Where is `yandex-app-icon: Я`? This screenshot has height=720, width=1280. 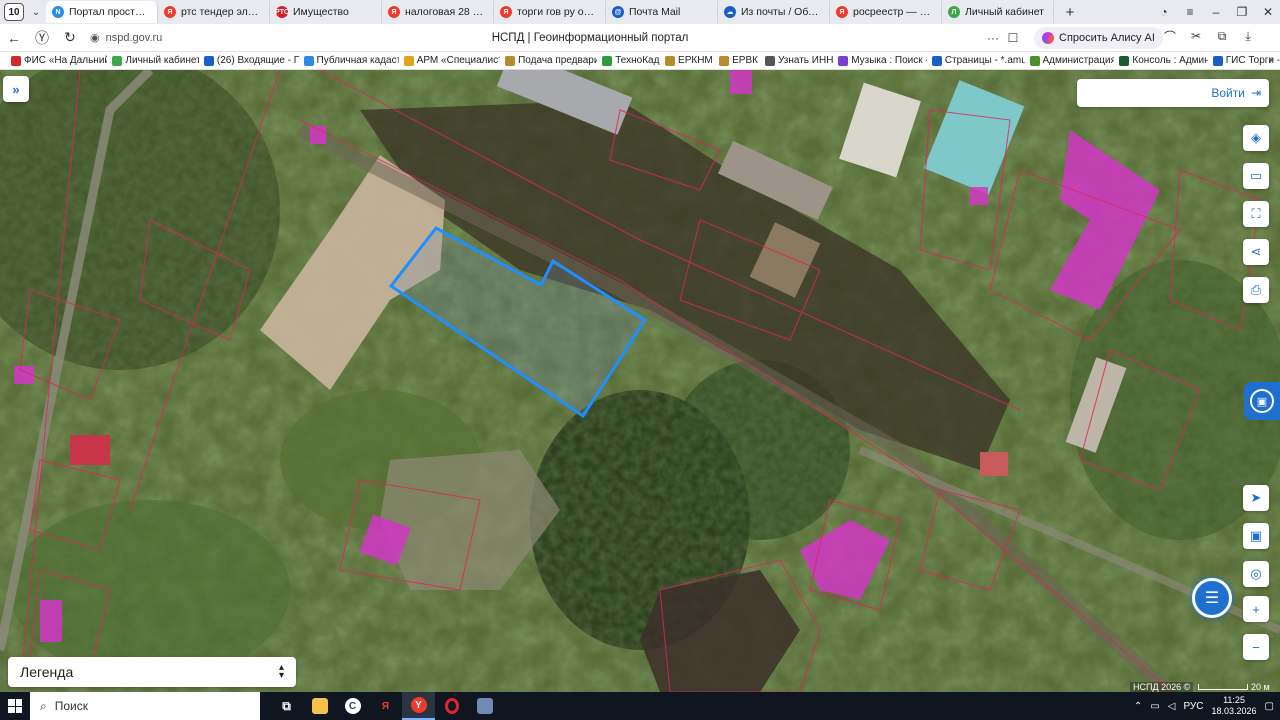
yandex-app-icon: Я is located at coordinates (385, 706).